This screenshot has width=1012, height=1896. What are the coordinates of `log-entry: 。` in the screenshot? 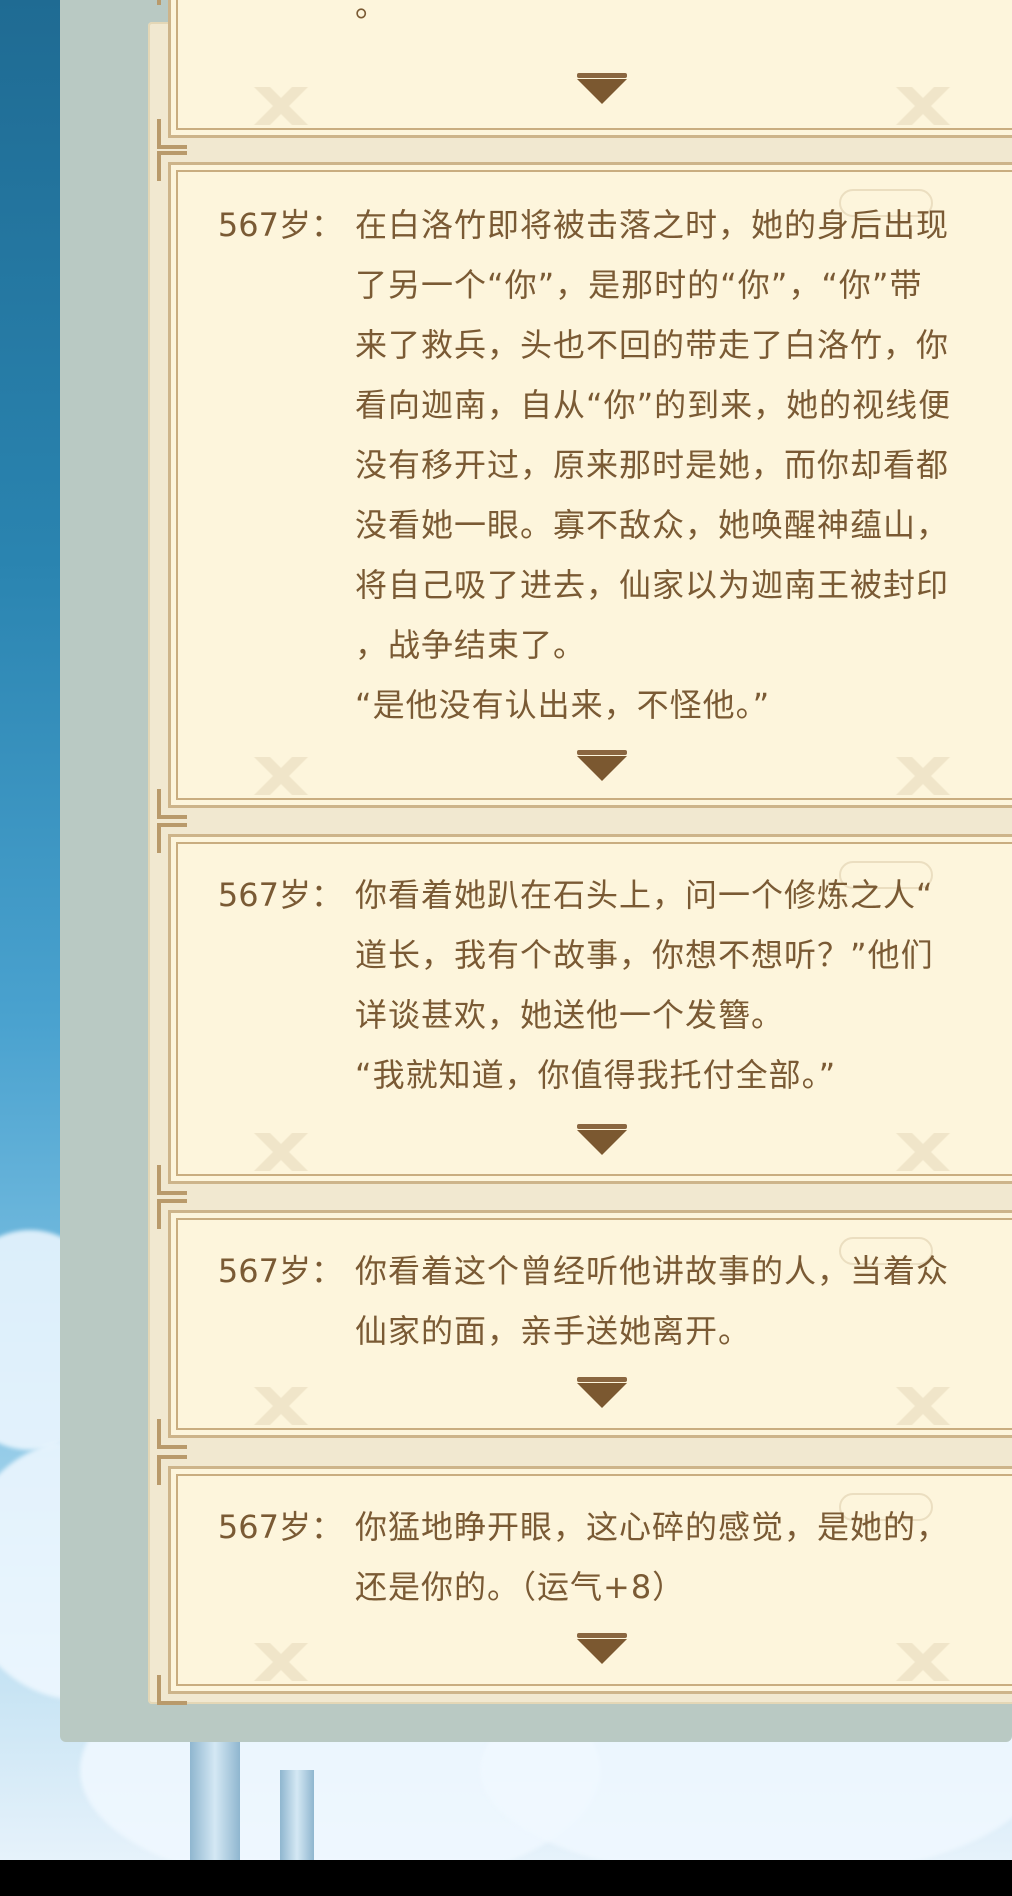 It's located at (600, 17).